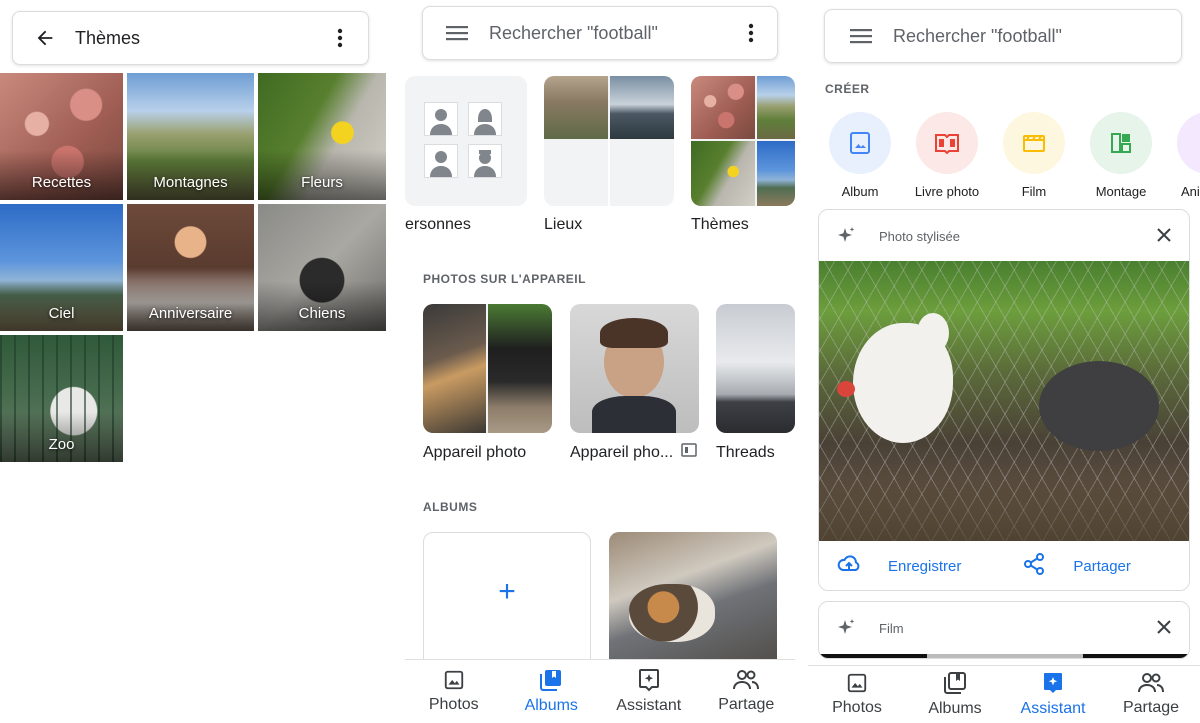  I want to click on theme-tile-ciel: Ciel, so click(61, 267).